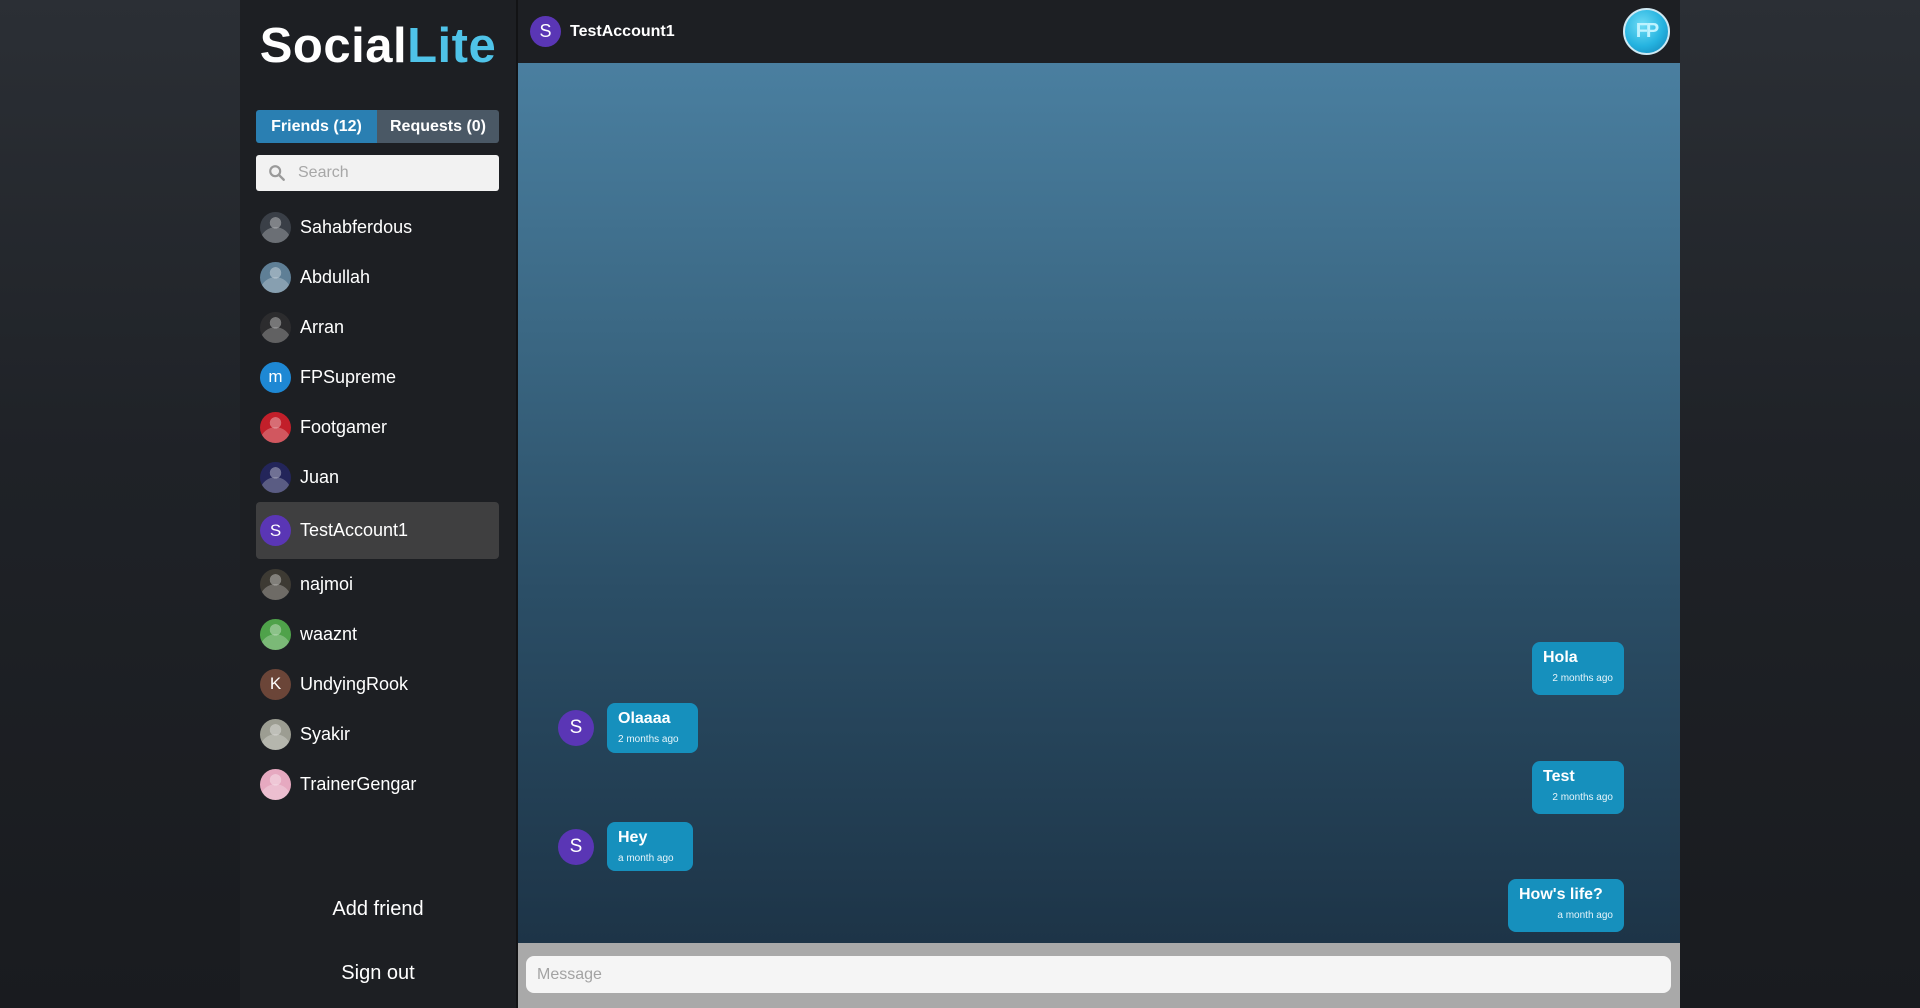 The width and height of the screenshot is (1920, 1008). I want to click on friend-name: Arran, so click(322, 326).